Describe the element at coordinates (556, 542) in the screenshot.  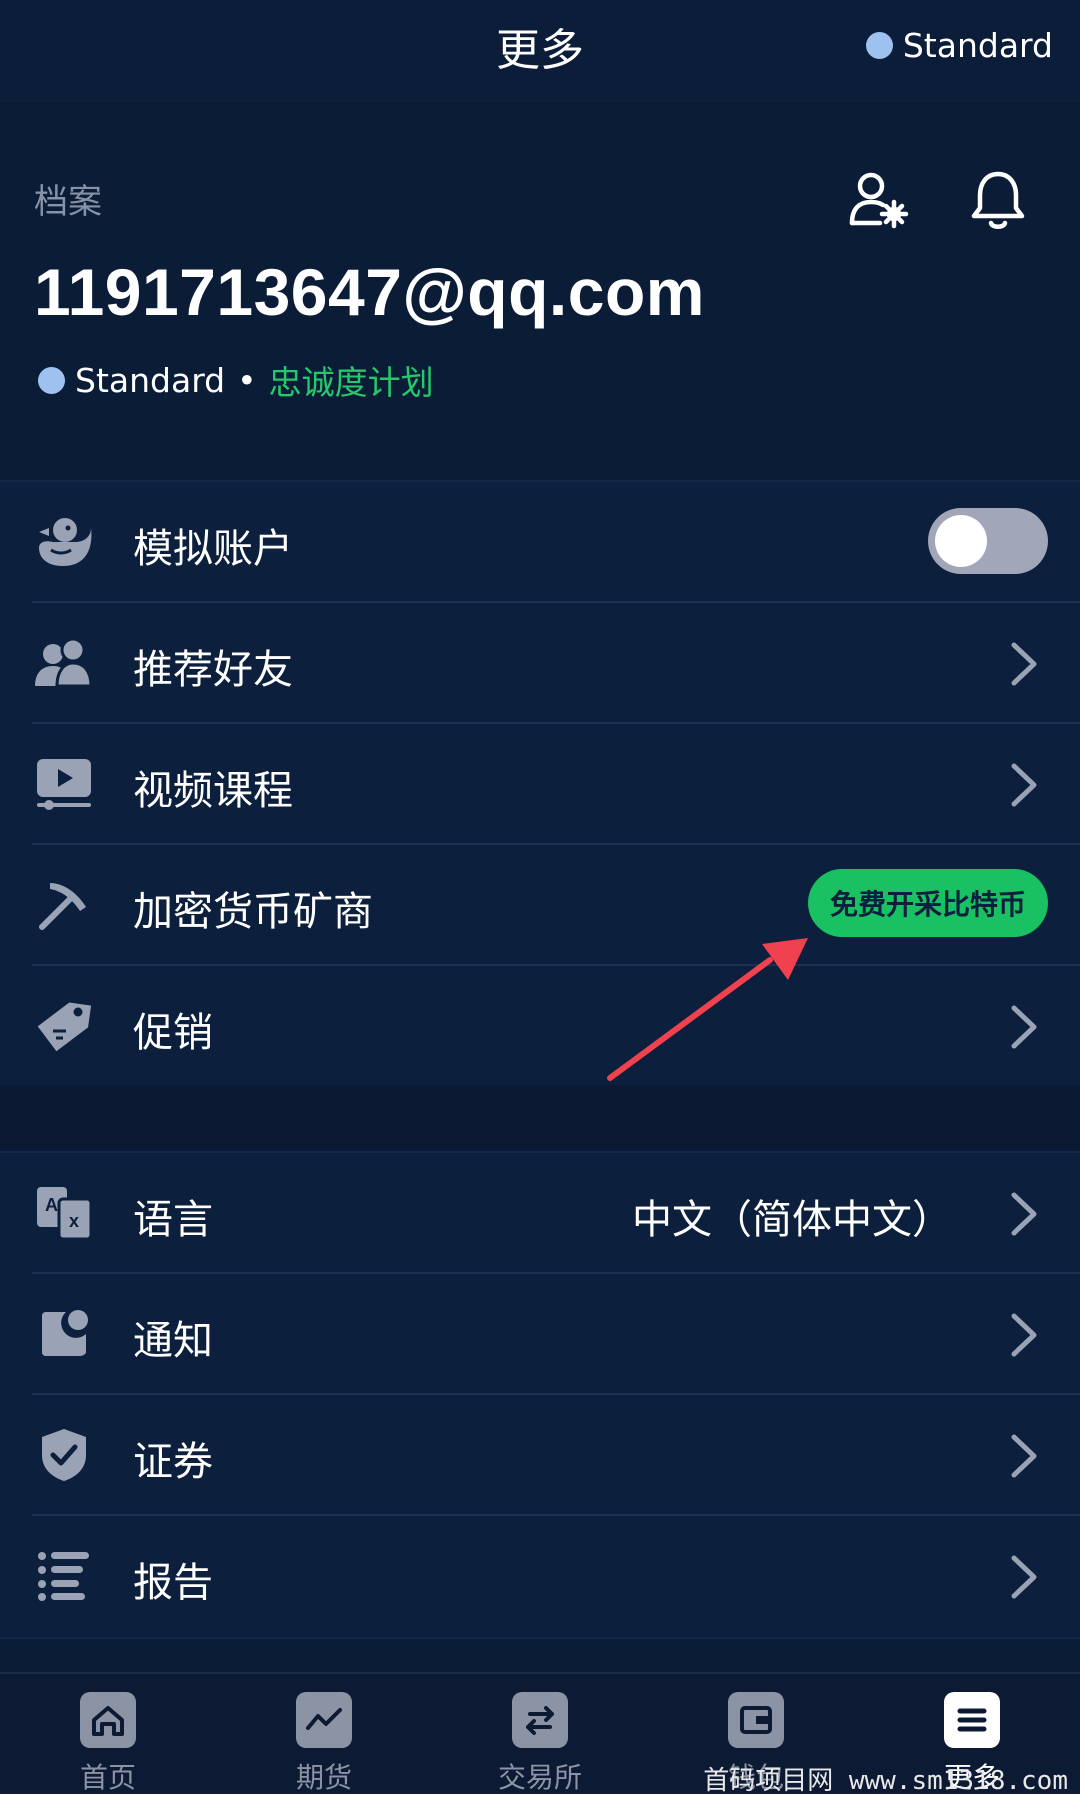
I see `demo-account-row: 模拟账户` at that location.